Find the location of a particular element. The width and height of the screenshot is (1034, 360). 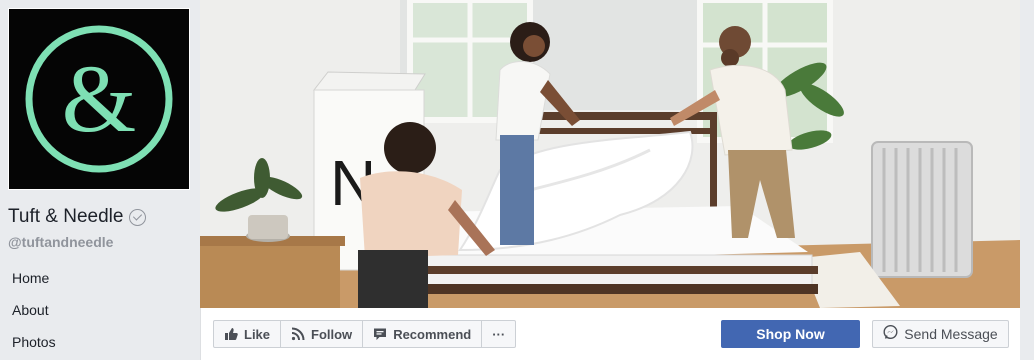

follow-label: Follow is located at coordinates (332, 334).